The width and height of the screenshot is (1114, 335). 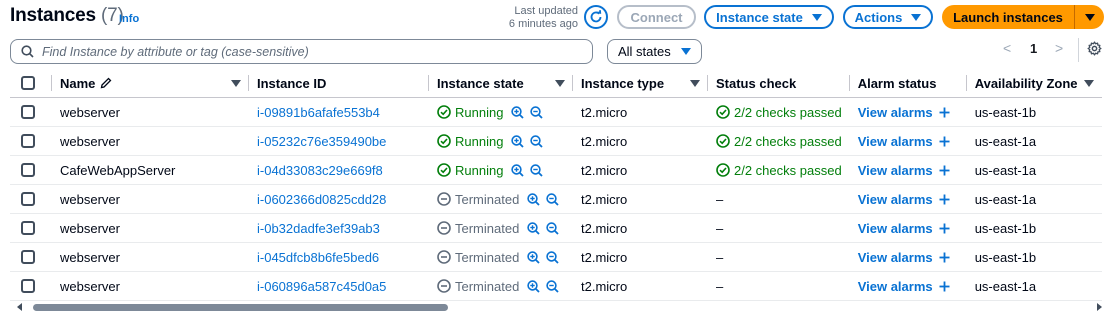 What do you see at coordinates (1005, 170) in the screenshot?
I see `availability-zone: us-east-1a` at bounding box center [1005, 170].